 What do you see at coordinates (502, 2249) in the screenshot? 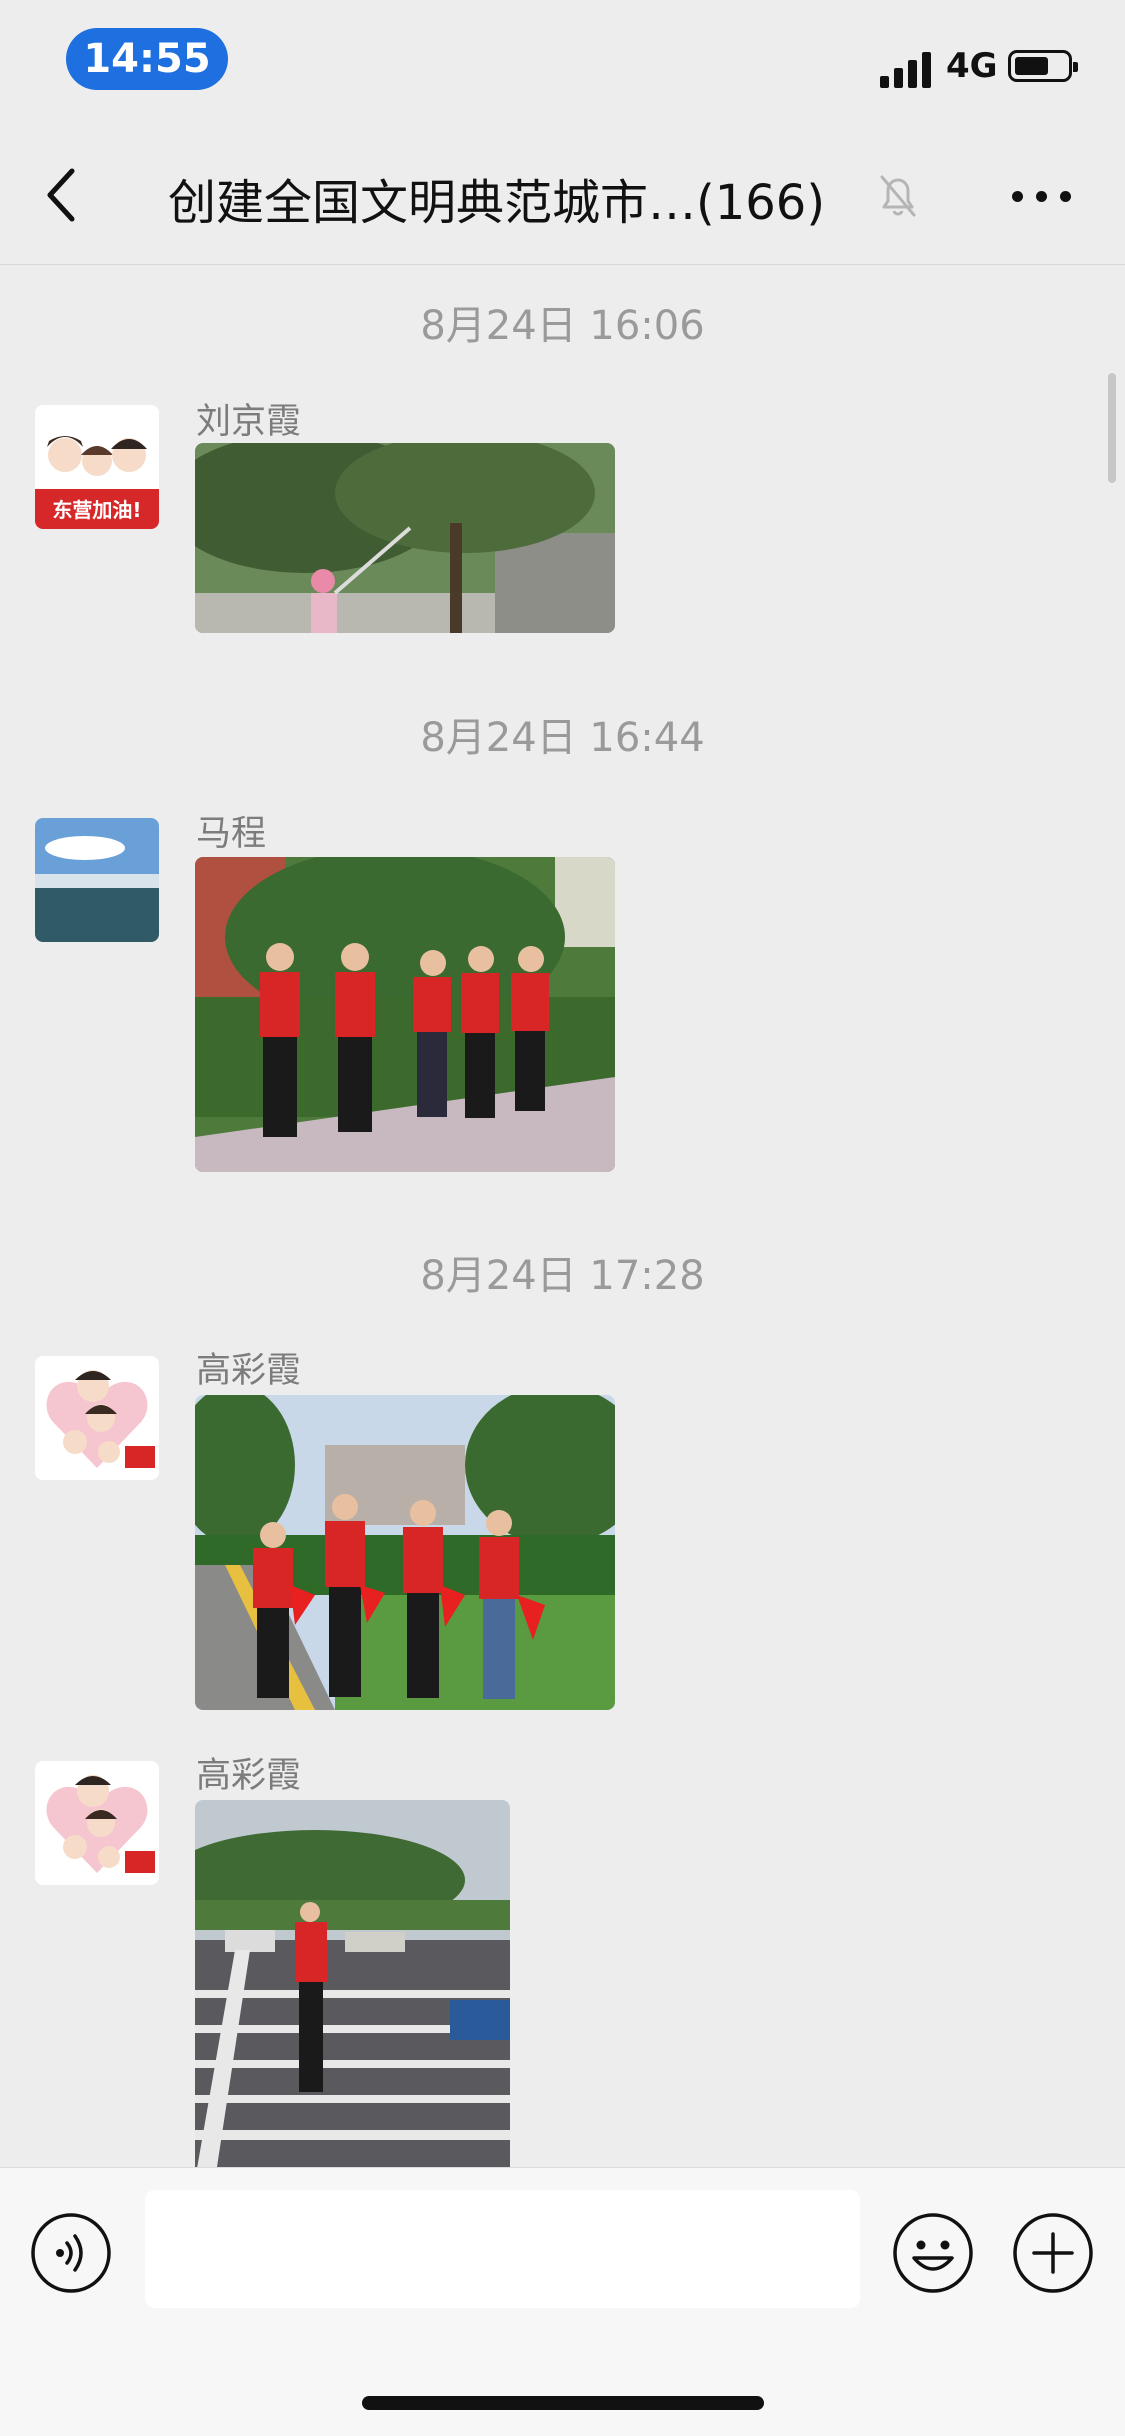
I see `message-input` at bounding box center [502, 2249].